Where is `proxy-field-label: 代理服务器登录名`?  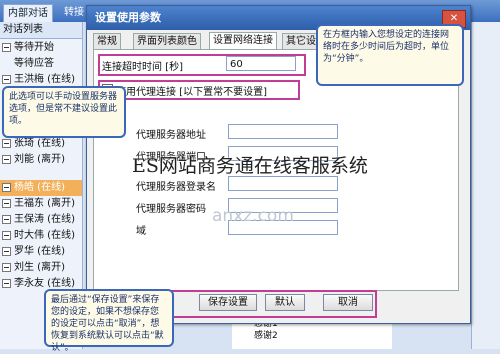 proxy-field-label: 代理服务器登录名 is located at coordinates (176, 187).